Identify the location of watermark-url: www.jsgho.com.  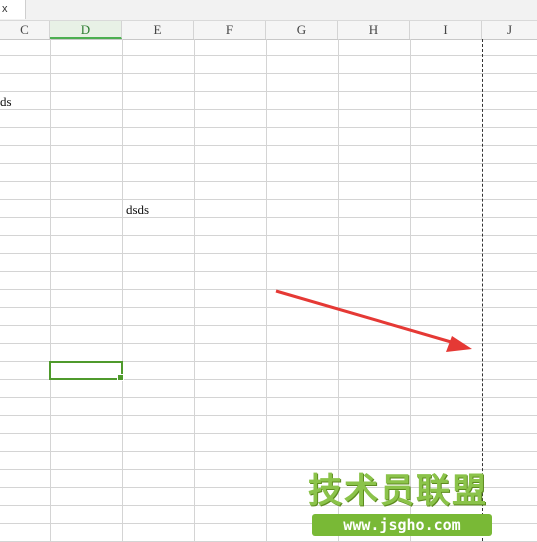
(402, 525).